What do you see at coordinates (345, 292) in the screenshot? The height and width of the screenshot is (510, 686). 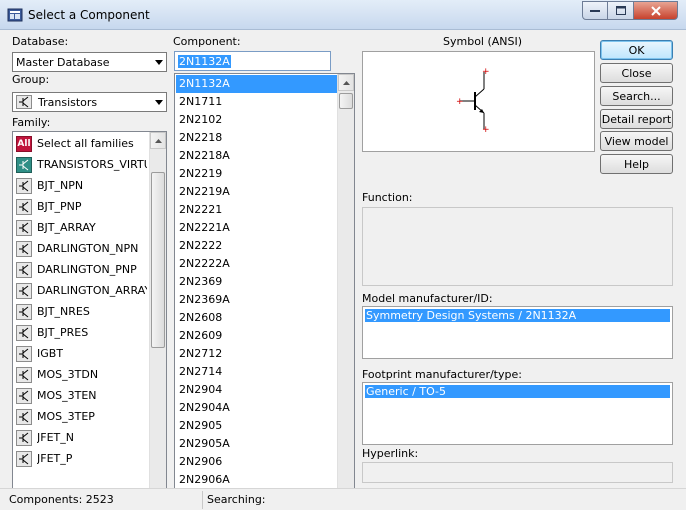 I see `component-scrollbar` at bounding box center [345, 292].